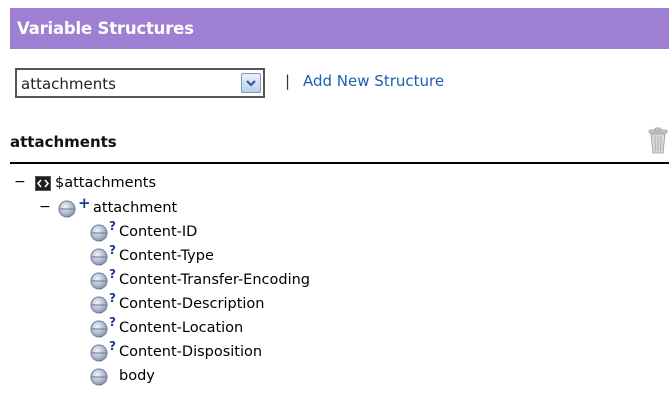 The image size is (669, 398). Describe the element at coordinates (158, 232) in the screenshot. I see `tree-leaf-label: Content-ID` at that location.